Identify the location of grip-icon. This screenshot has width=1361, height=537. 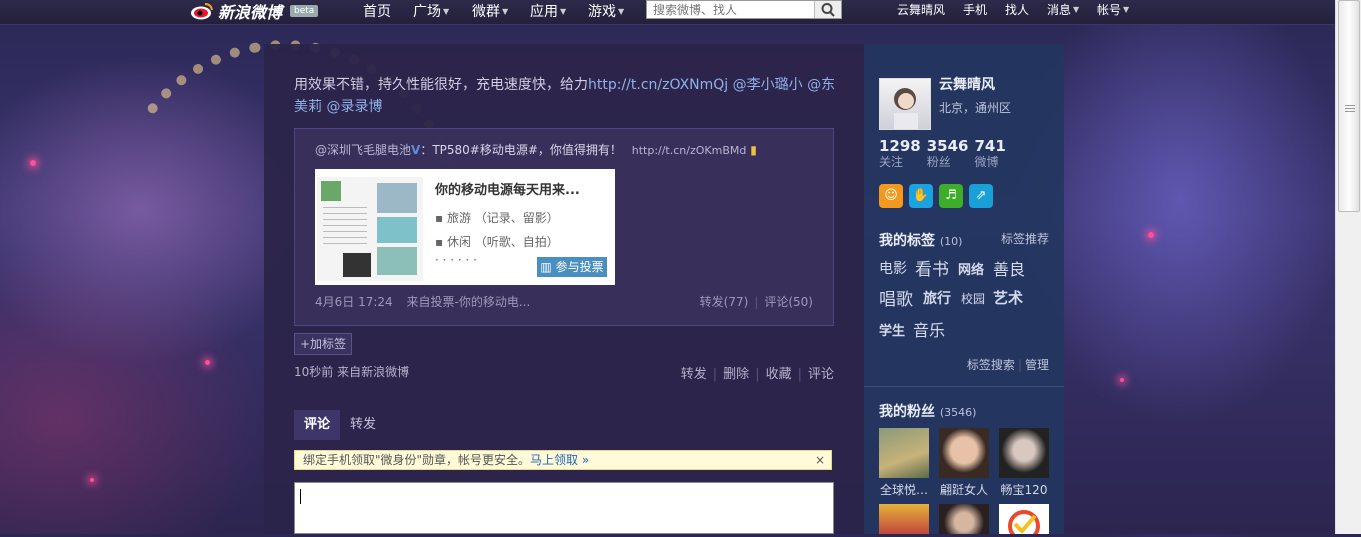
(1350, 105).